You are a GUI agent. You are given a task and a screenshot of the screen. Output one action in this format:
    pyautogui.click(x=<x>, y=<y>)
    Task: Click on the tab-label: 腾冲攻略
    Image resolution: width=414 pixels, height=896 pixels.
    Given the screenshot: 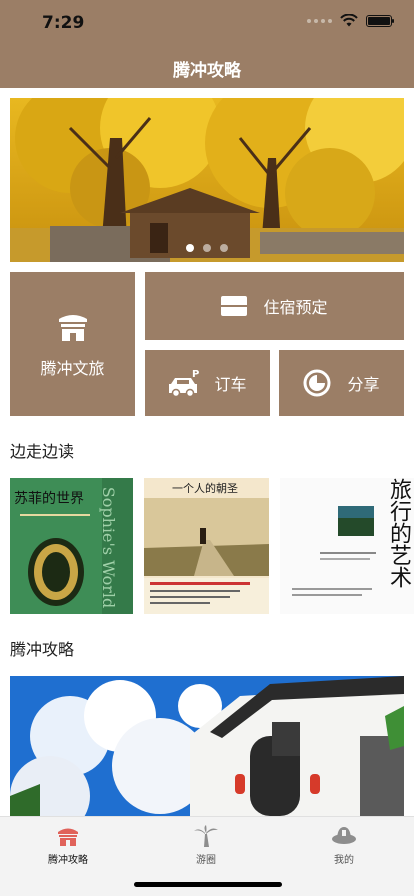 What is the action you would take?
    pyautogui.click(x=68, y=860)
    